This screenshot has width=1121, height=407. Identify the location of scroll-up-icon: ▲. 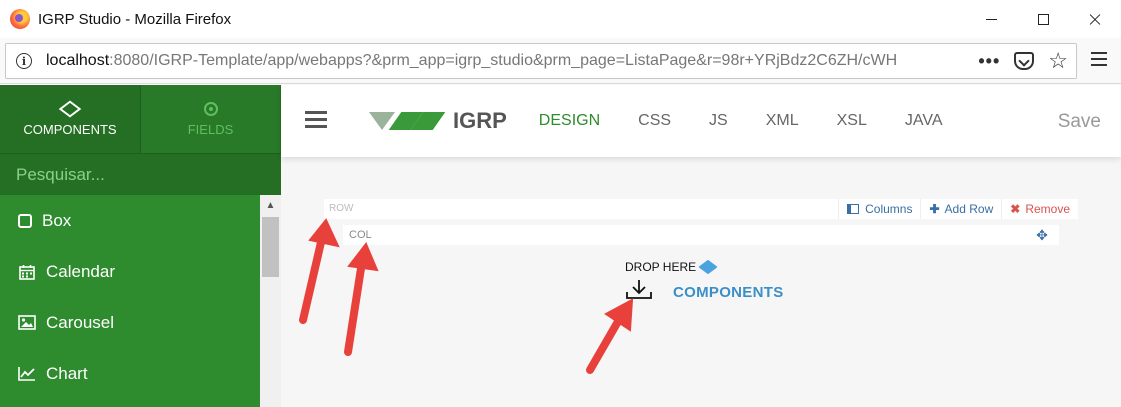
(270, 205).